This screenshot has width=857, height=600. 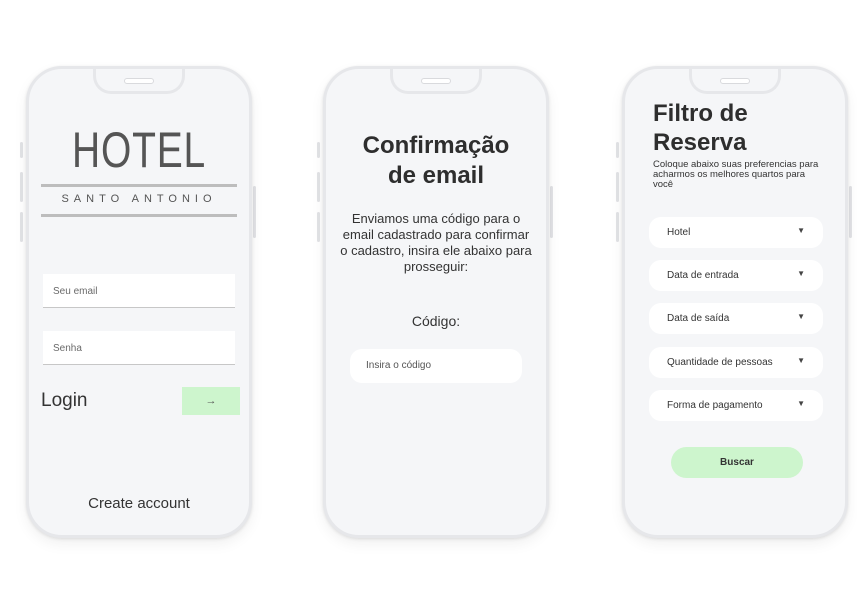 What do you see at coordinates (698, 318) in the screenshot?
I see `select-label: Data de saída` at bounding box center [698, 318].